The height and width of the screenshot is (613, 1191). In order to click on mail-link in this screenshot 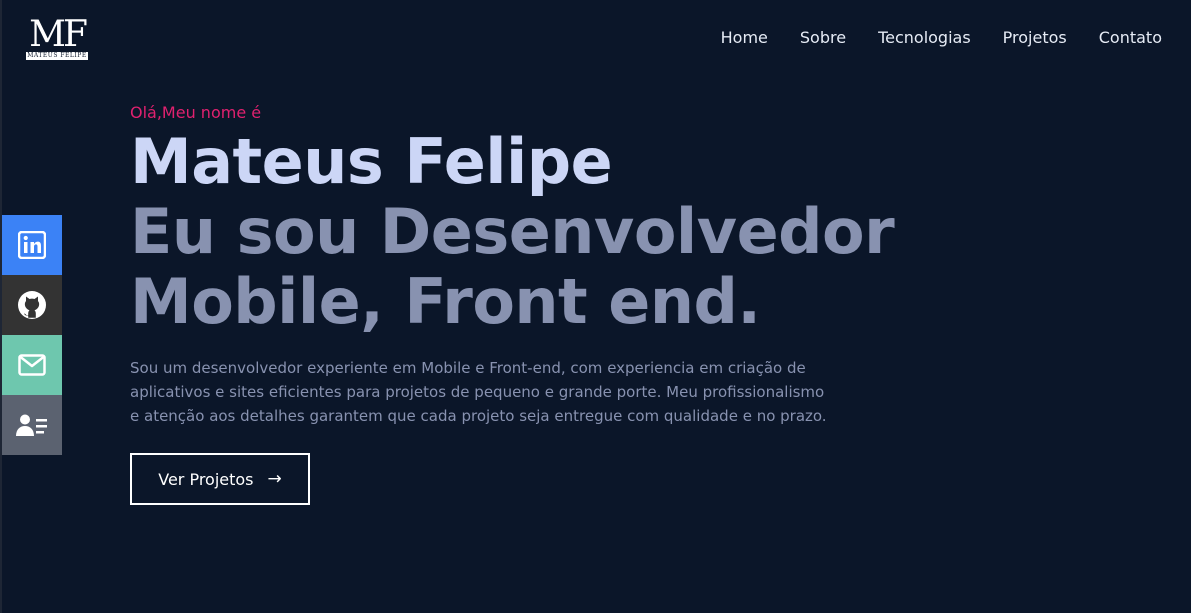, I will do `click(32, 365)`.